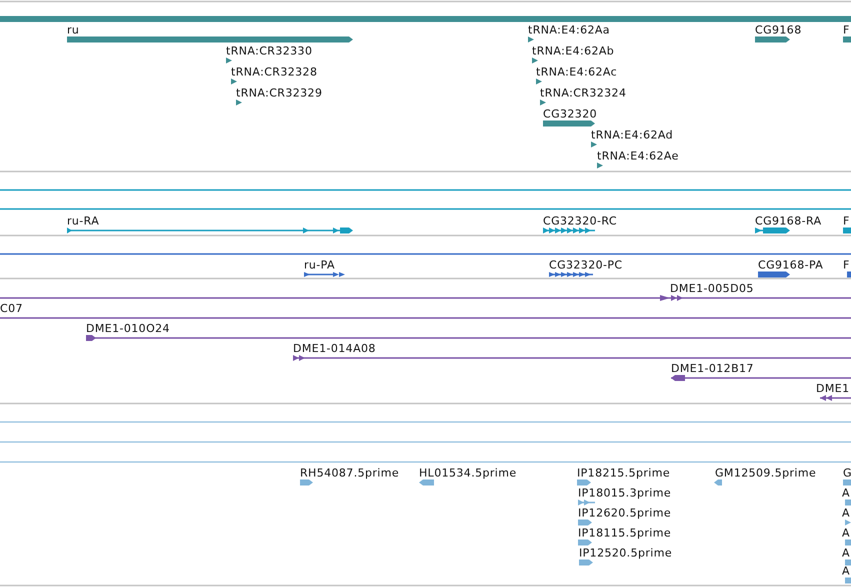 The height and width of the screenshot is (587, 851). Describe the element at coordinates (350, 473) in the screenshot. I see `feature-label: RH54087.5prime` at that location.